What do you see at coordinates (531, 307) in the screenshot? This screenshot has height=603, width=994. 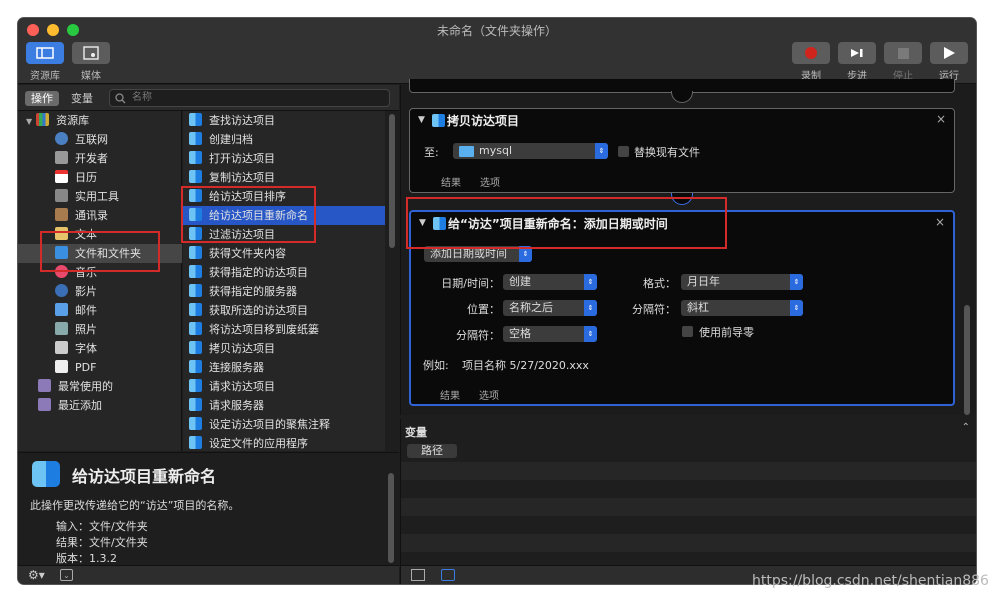 I see `position-value: 名称之后` at bounding box center [531, 307].